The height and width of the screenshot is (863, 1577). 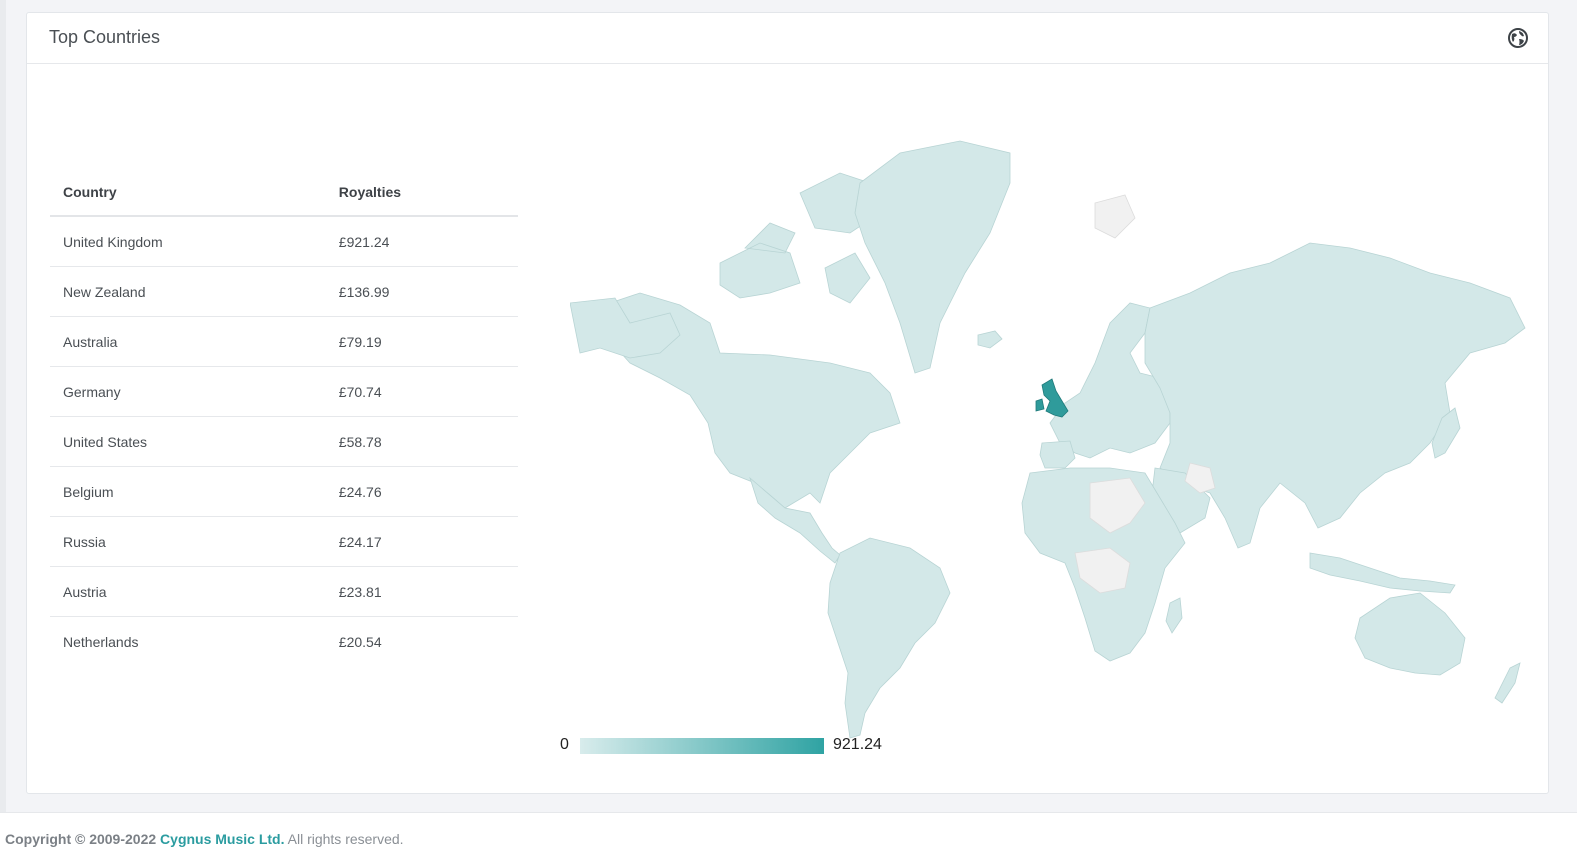 What do you see at coordinates (222, 839) in the screenshot?
I see `brand-link: Cygnus Music Ltd.` at bounding box center [222, 839].